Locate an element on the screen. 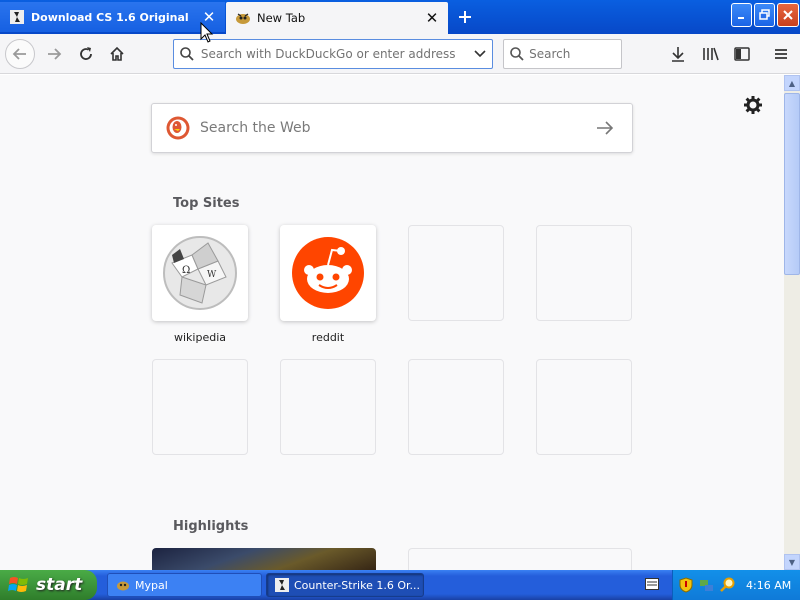 The height and width of the screenshot is (600, 800). close-window-button is located at coordinates (788, 15).